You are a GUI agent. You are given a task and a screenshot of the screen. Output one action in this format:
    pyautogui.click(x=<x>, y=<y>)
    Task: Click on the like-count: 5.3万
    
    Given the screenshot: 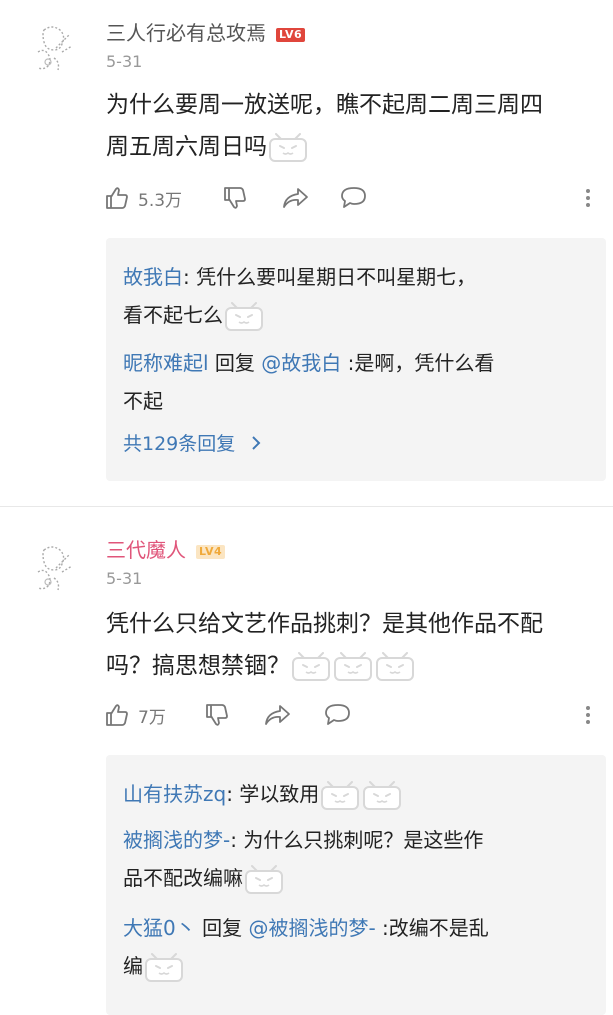 What is the action you would take?
    pyautogui.click(x=160, y=200)
    